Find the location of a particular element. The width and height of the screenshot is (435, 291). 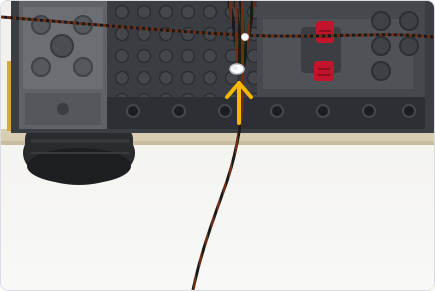

red-piece-bottom is located at coordinates (324, 71).